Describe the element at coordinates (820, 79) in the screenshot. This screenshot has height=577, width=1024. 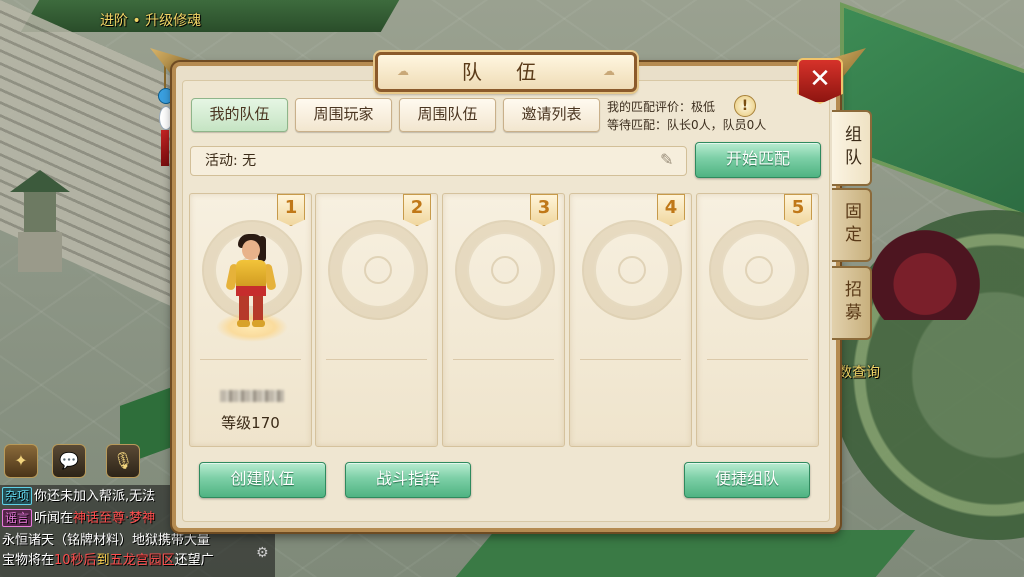
I see `close-icon: ✕` at that location.